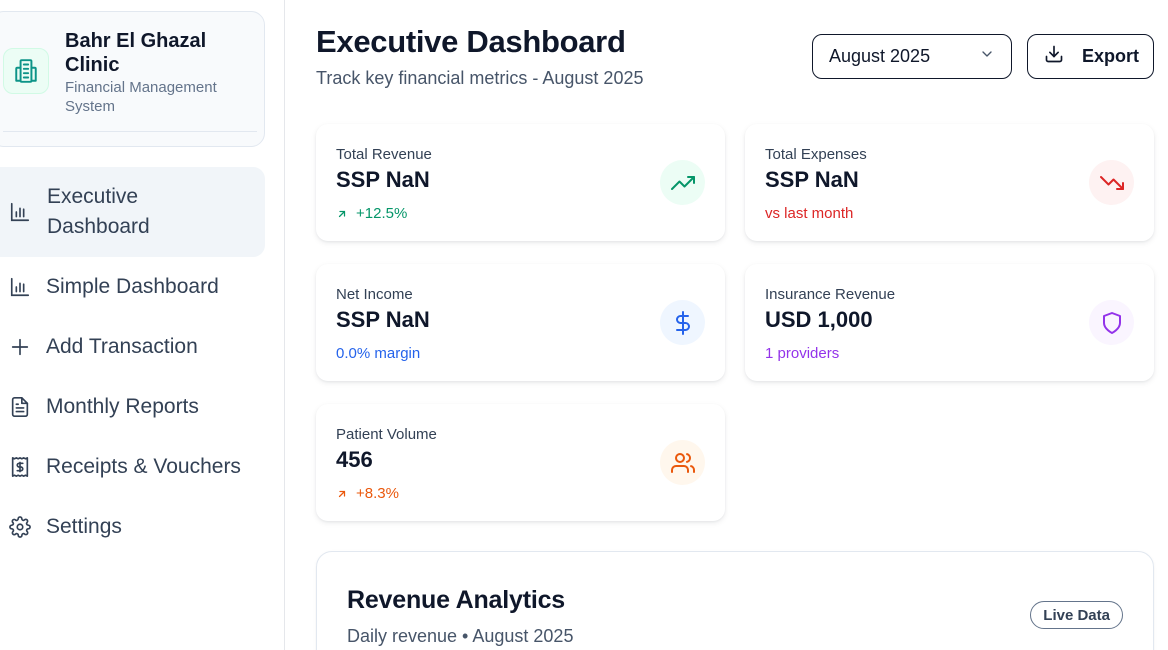  I want to click on kpi-label: Patient Volume, so click(386, 434).